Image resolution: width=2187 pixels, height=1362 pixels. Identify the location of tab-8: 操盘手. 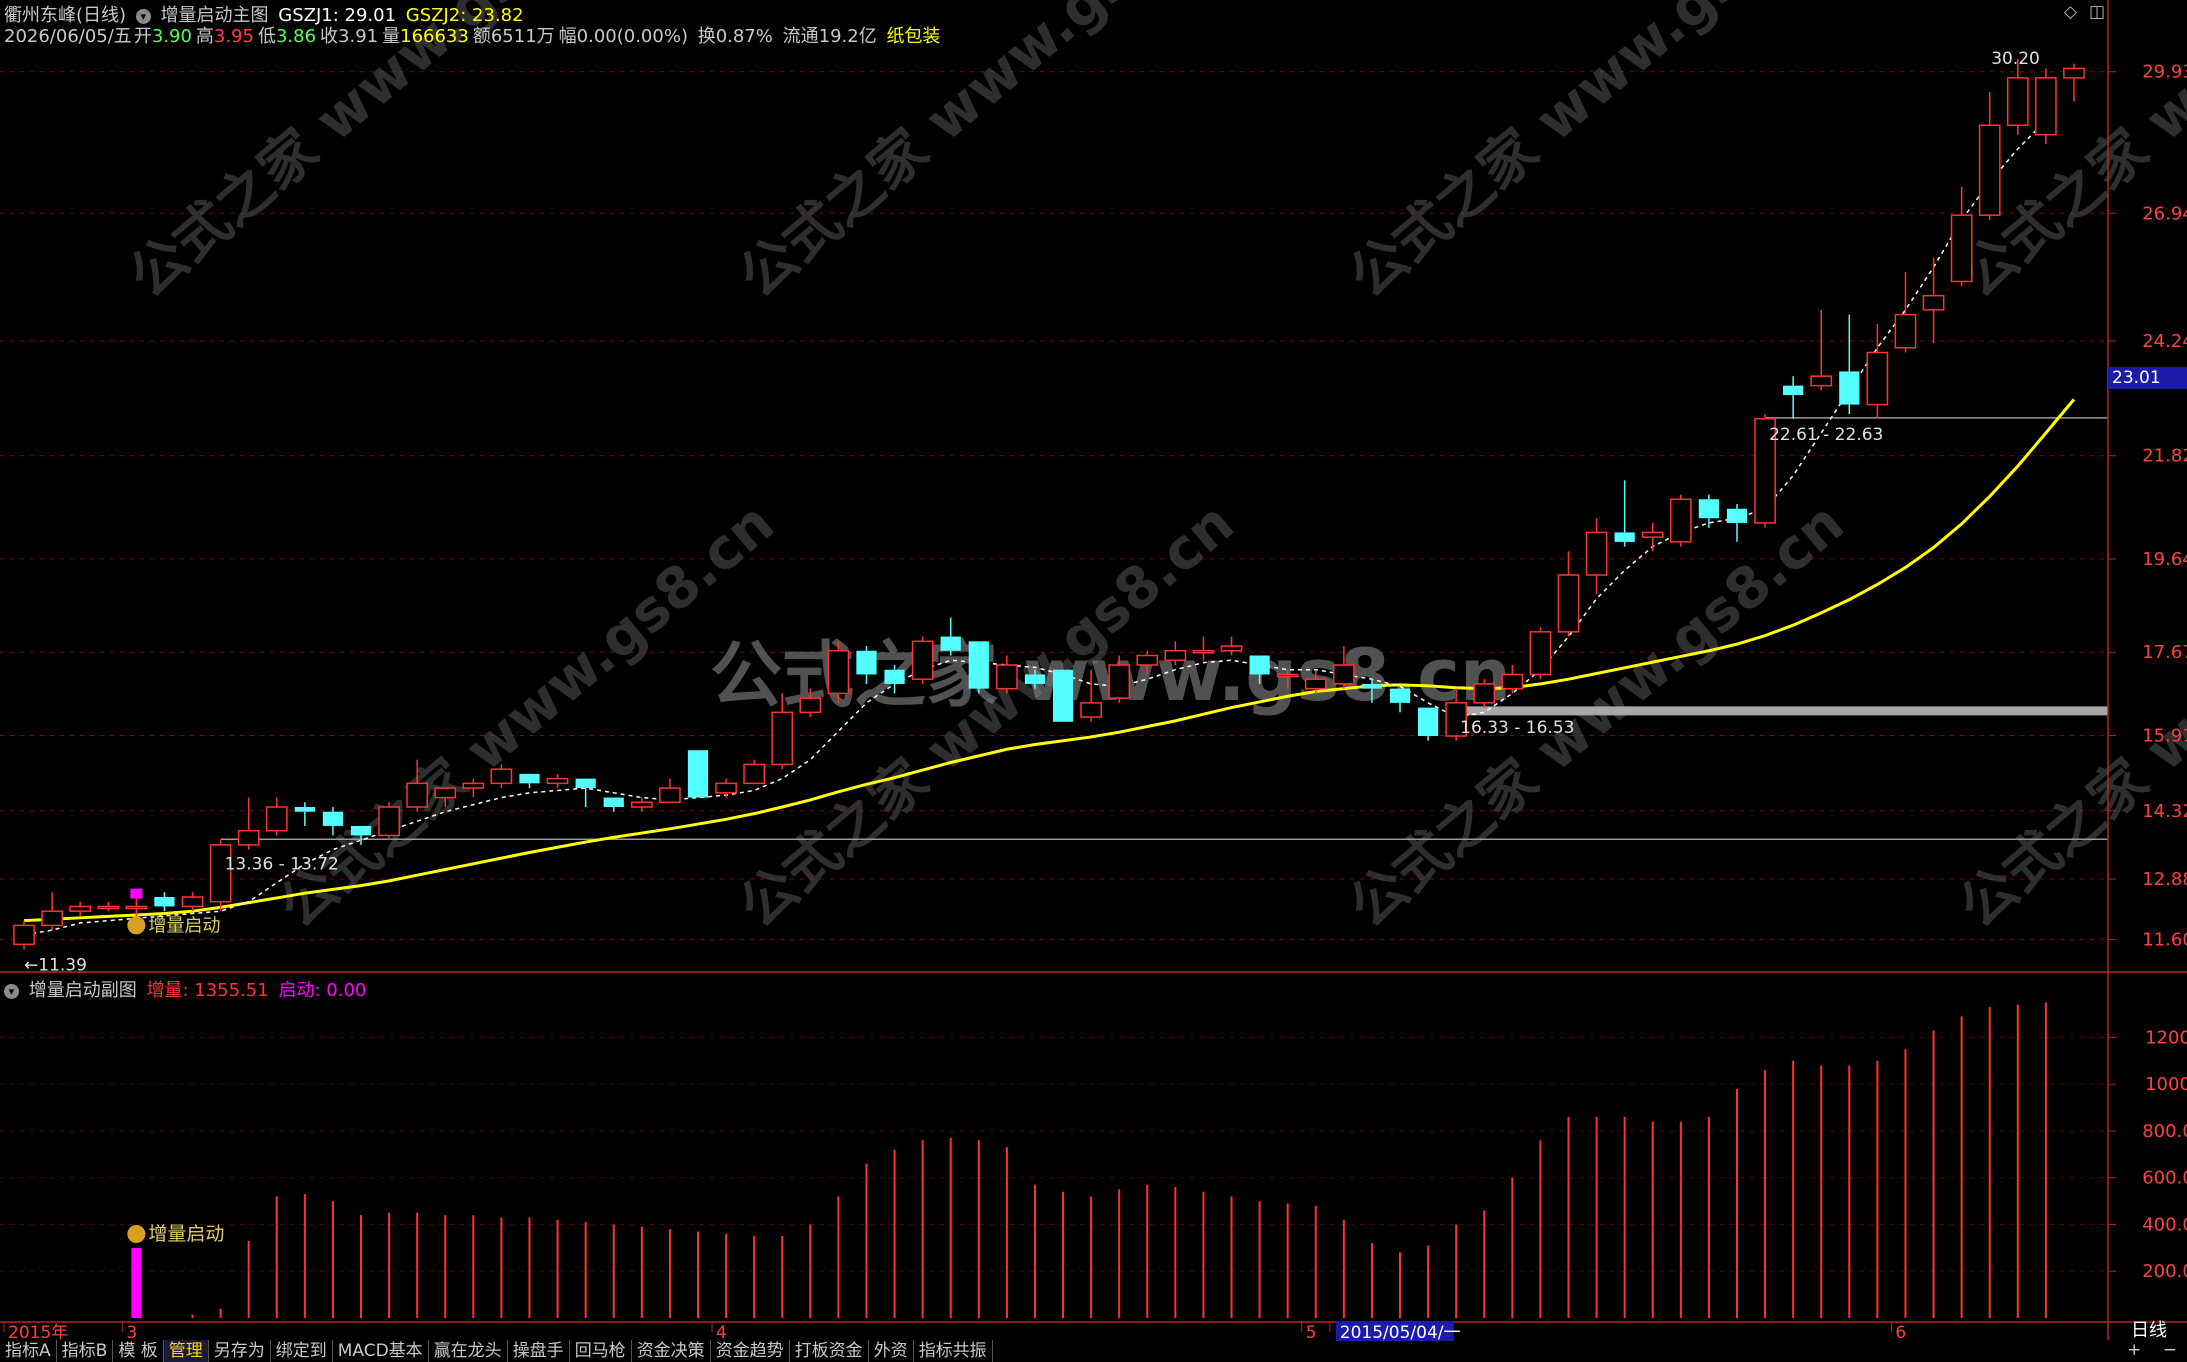
(539, 1351).